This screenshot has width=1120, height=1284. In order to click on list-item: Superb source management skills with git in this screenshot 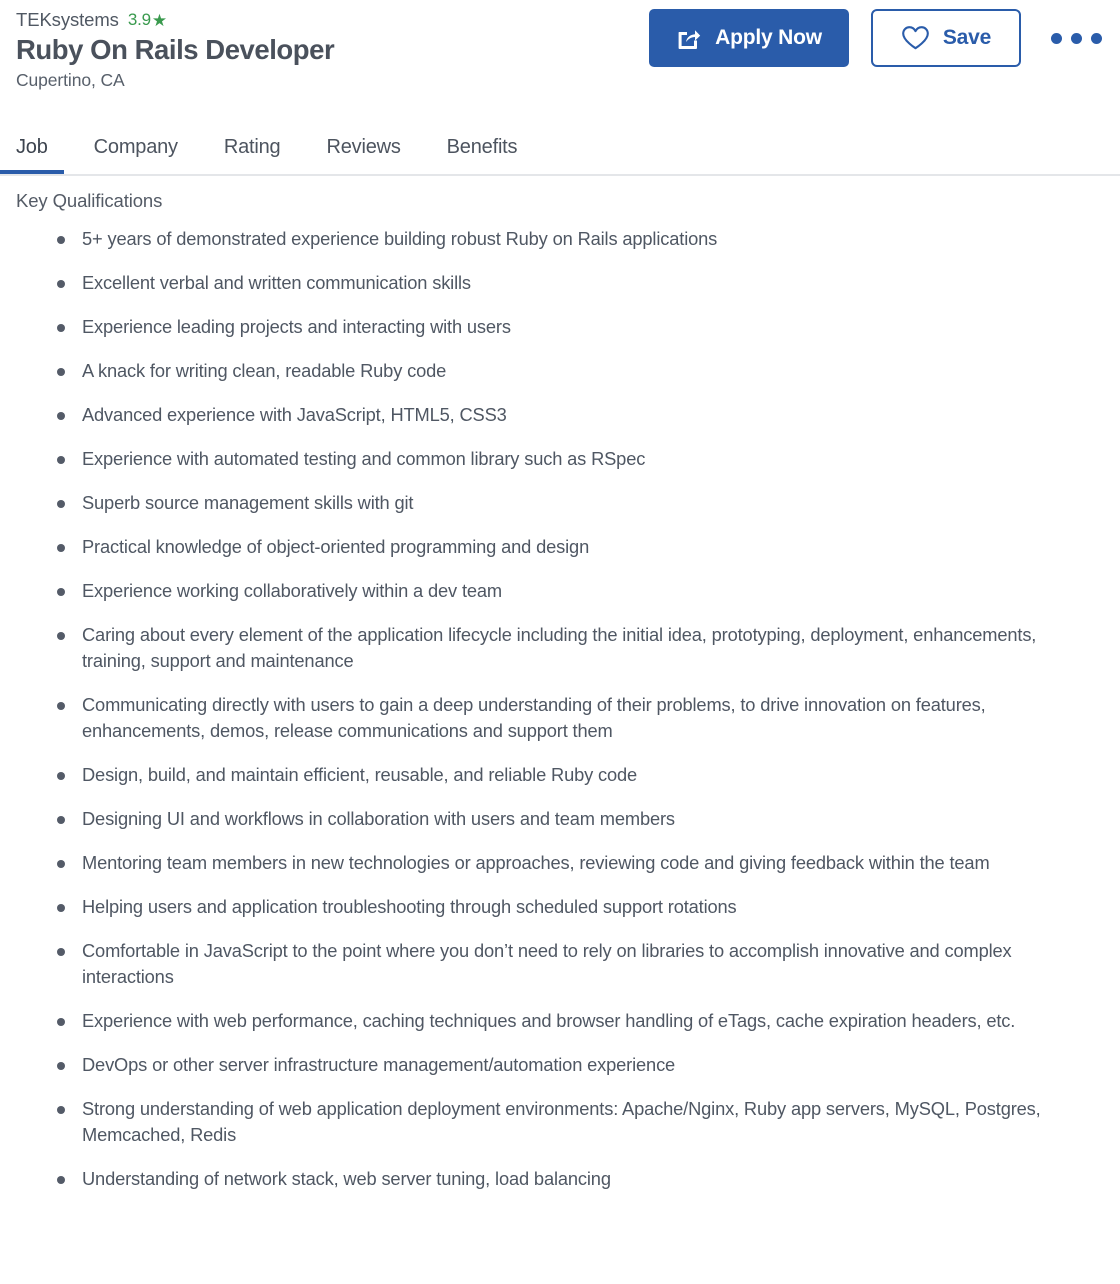, I will do `click(559, 503)`.